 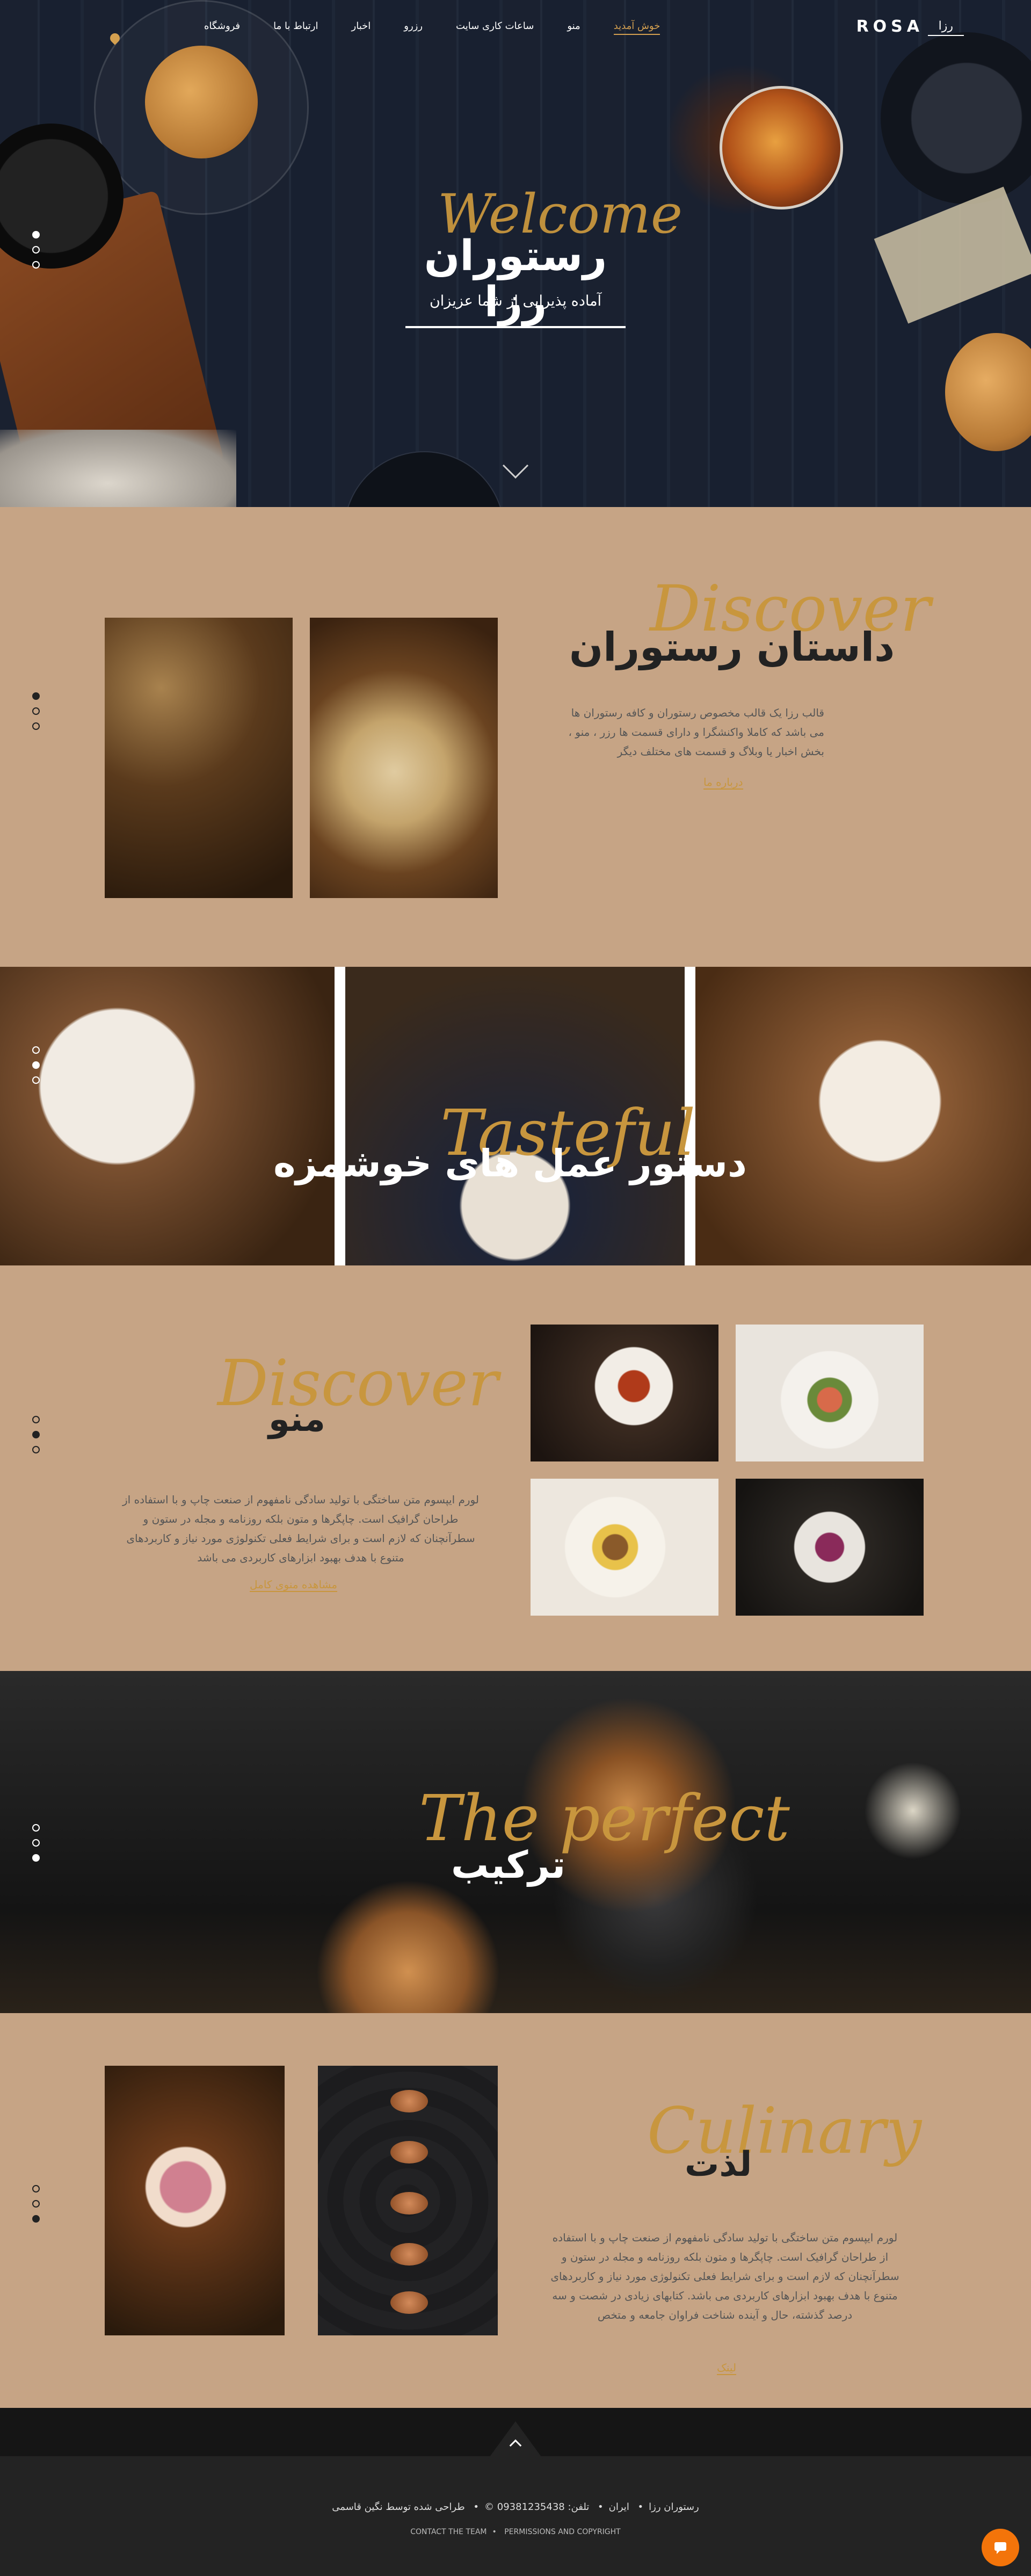 I want to click on culinary-title: لذت, so click(x=718, y=2164).